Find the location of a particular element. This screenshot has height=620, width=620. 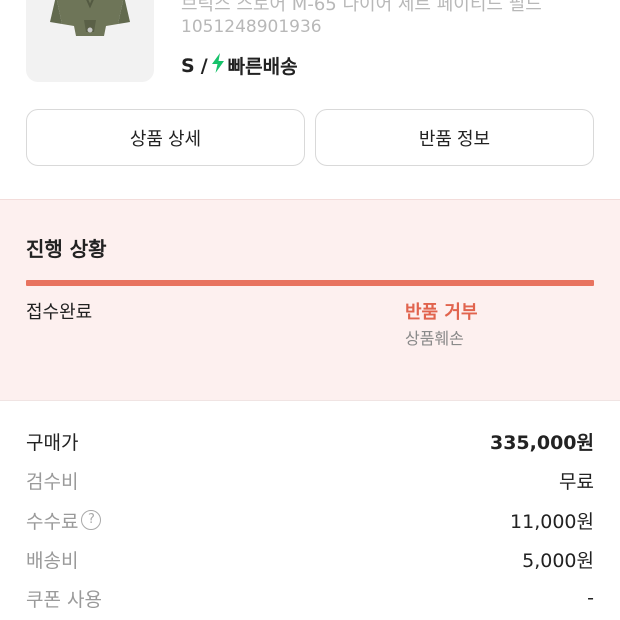

product-name: 브릭스 스토어 M-65 다이어 세트 페이티드 필드 is located at coordinates (361, 7).